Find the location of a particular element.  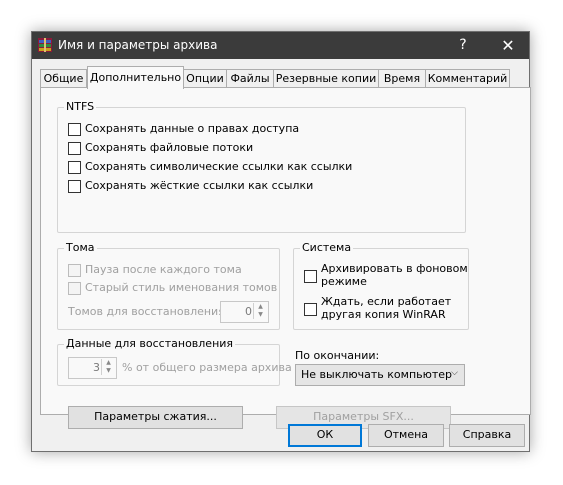

checkbox-label: Ждать, если работает другая копия WinRAR is located at coordinates (386, 308).